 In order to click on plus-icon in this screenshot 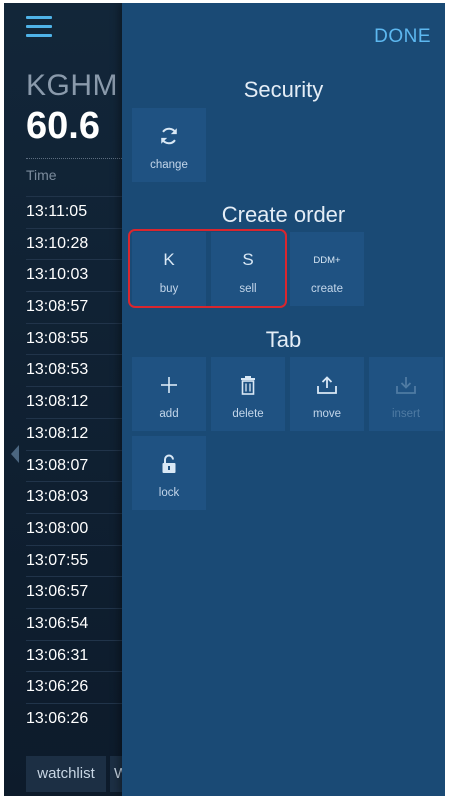, I will do `click(169, 385)`.